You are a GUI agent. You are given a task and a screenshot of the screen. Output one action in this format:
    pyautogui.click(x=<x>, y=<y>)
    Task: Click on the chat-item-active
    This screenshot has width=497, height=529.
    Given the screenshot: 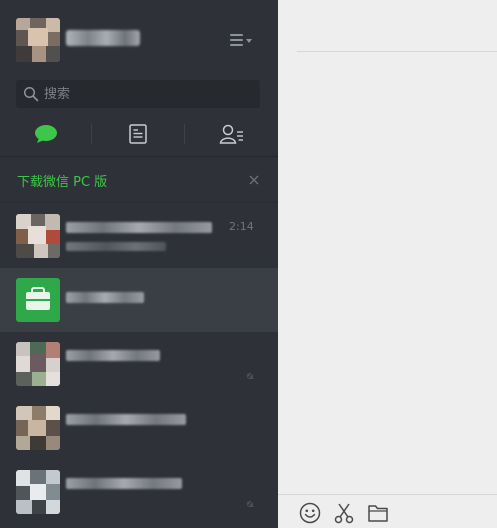 What is the action you would take?
    pyautogui.click(x=139, y=300)
    